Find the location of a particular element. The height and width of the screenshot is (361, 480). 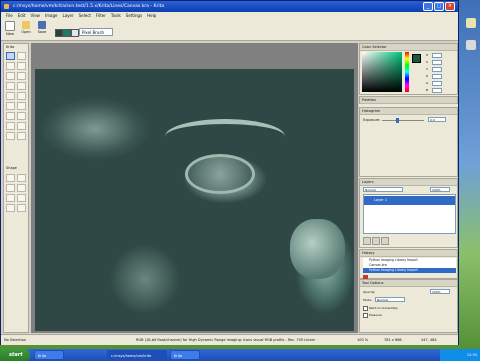

pressure-label: Pressure is located at coordinates (375, 315).